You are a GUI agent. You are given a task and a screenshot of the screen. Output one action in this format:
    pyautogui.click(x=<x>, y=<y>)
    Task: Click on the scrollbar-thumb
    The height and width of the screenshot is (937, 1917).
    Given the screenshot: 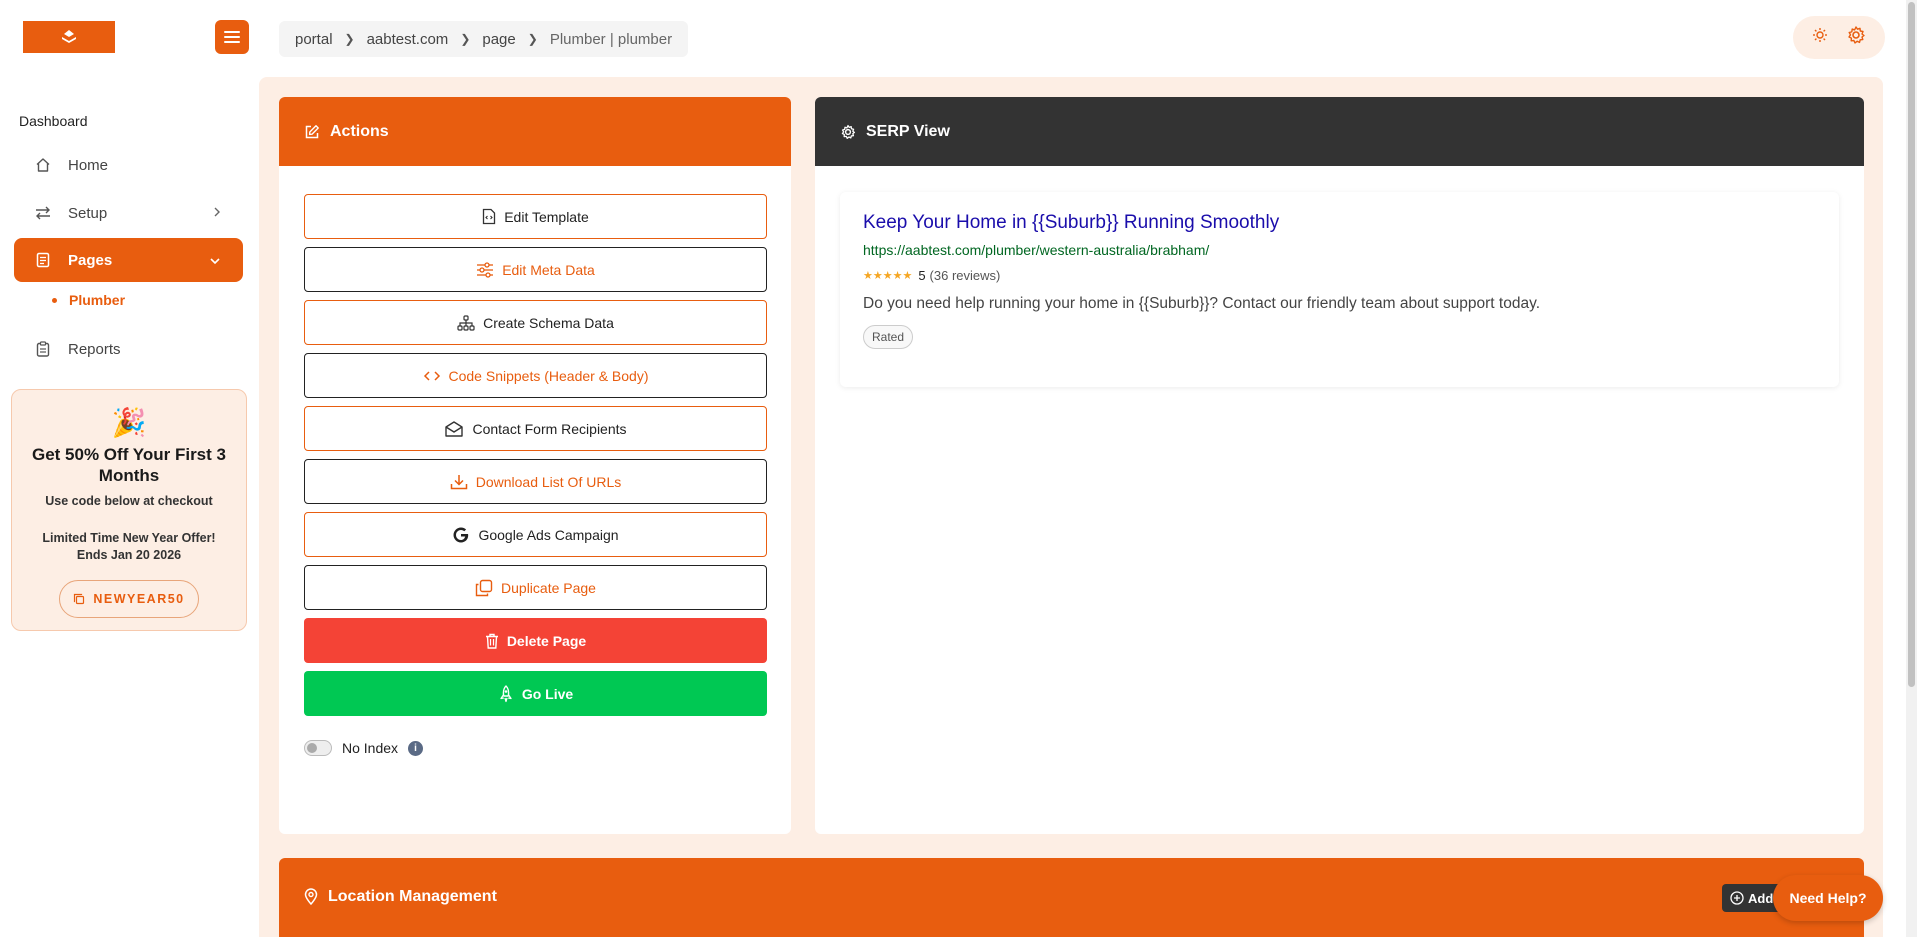 What is the action you would take?
    pyautogui.click(x=1911, y=344)
    